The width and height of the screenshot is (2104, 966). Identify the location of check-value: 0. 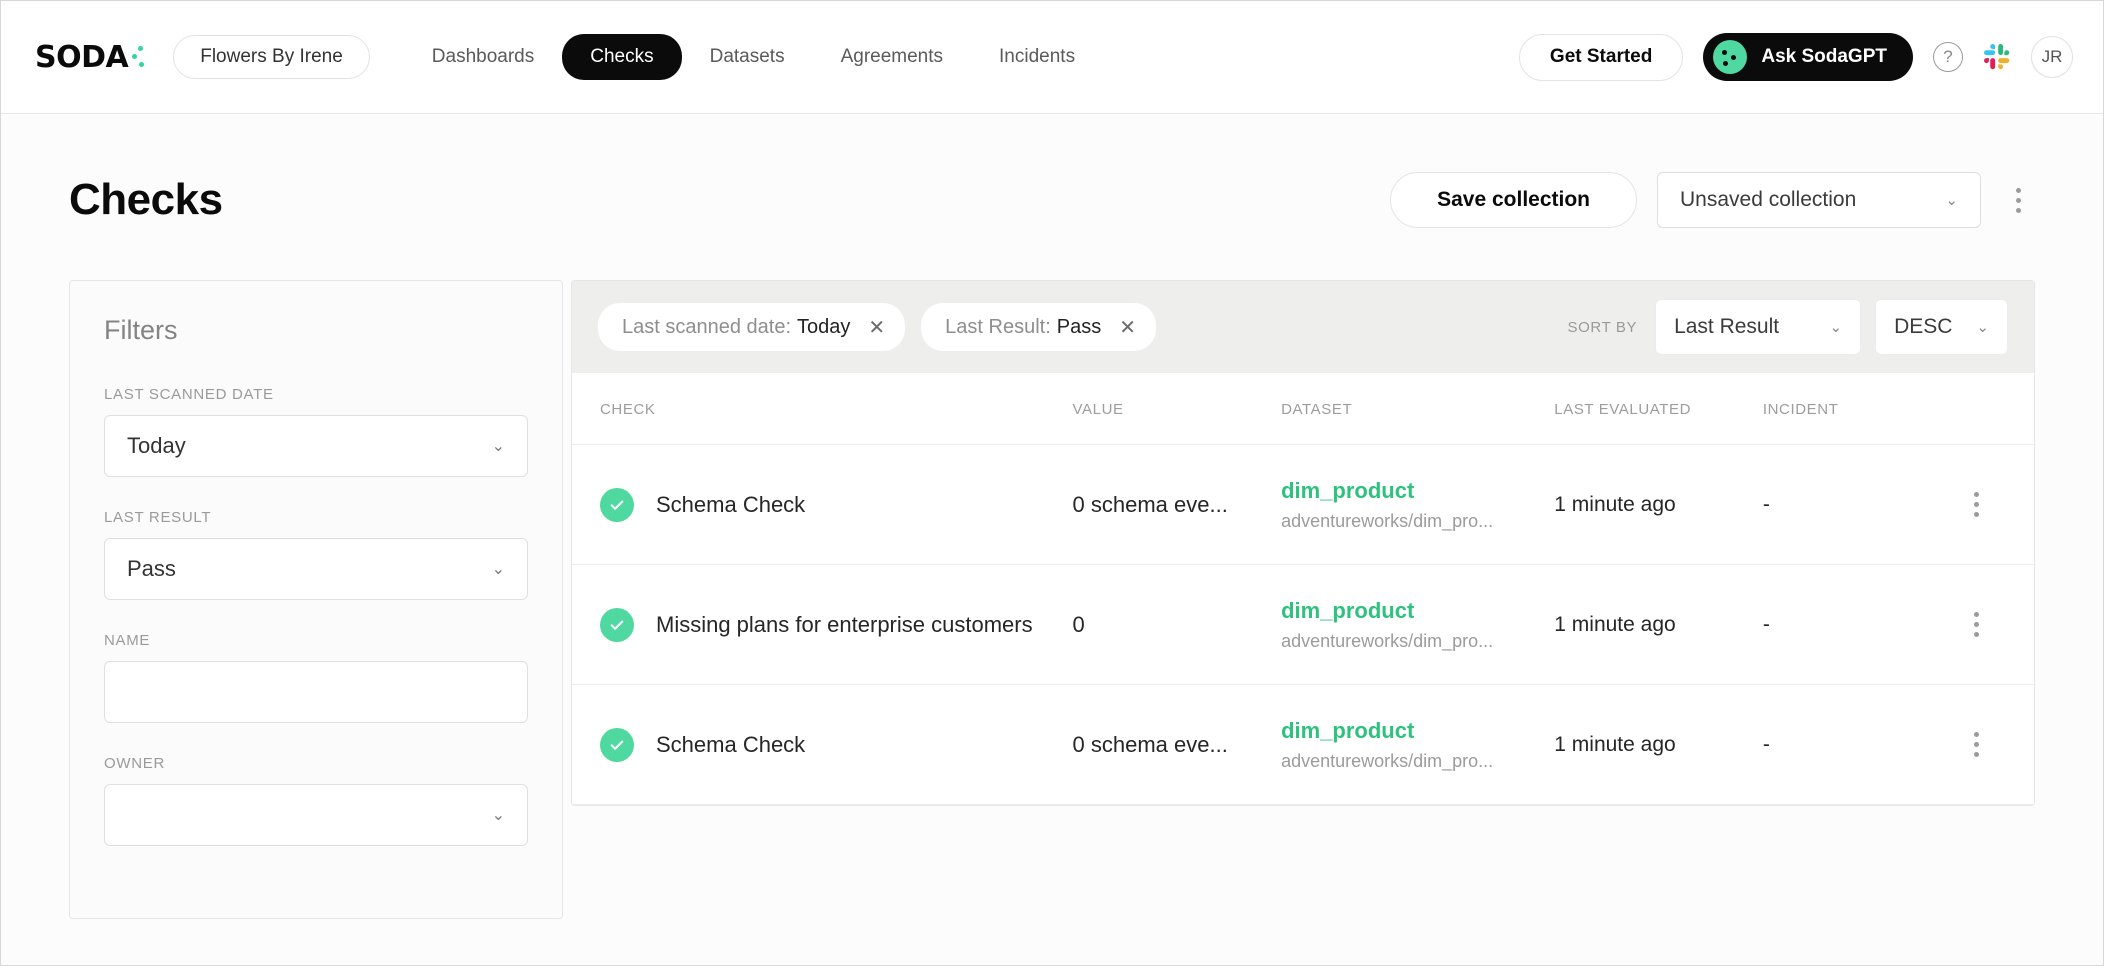
(1078, 624).